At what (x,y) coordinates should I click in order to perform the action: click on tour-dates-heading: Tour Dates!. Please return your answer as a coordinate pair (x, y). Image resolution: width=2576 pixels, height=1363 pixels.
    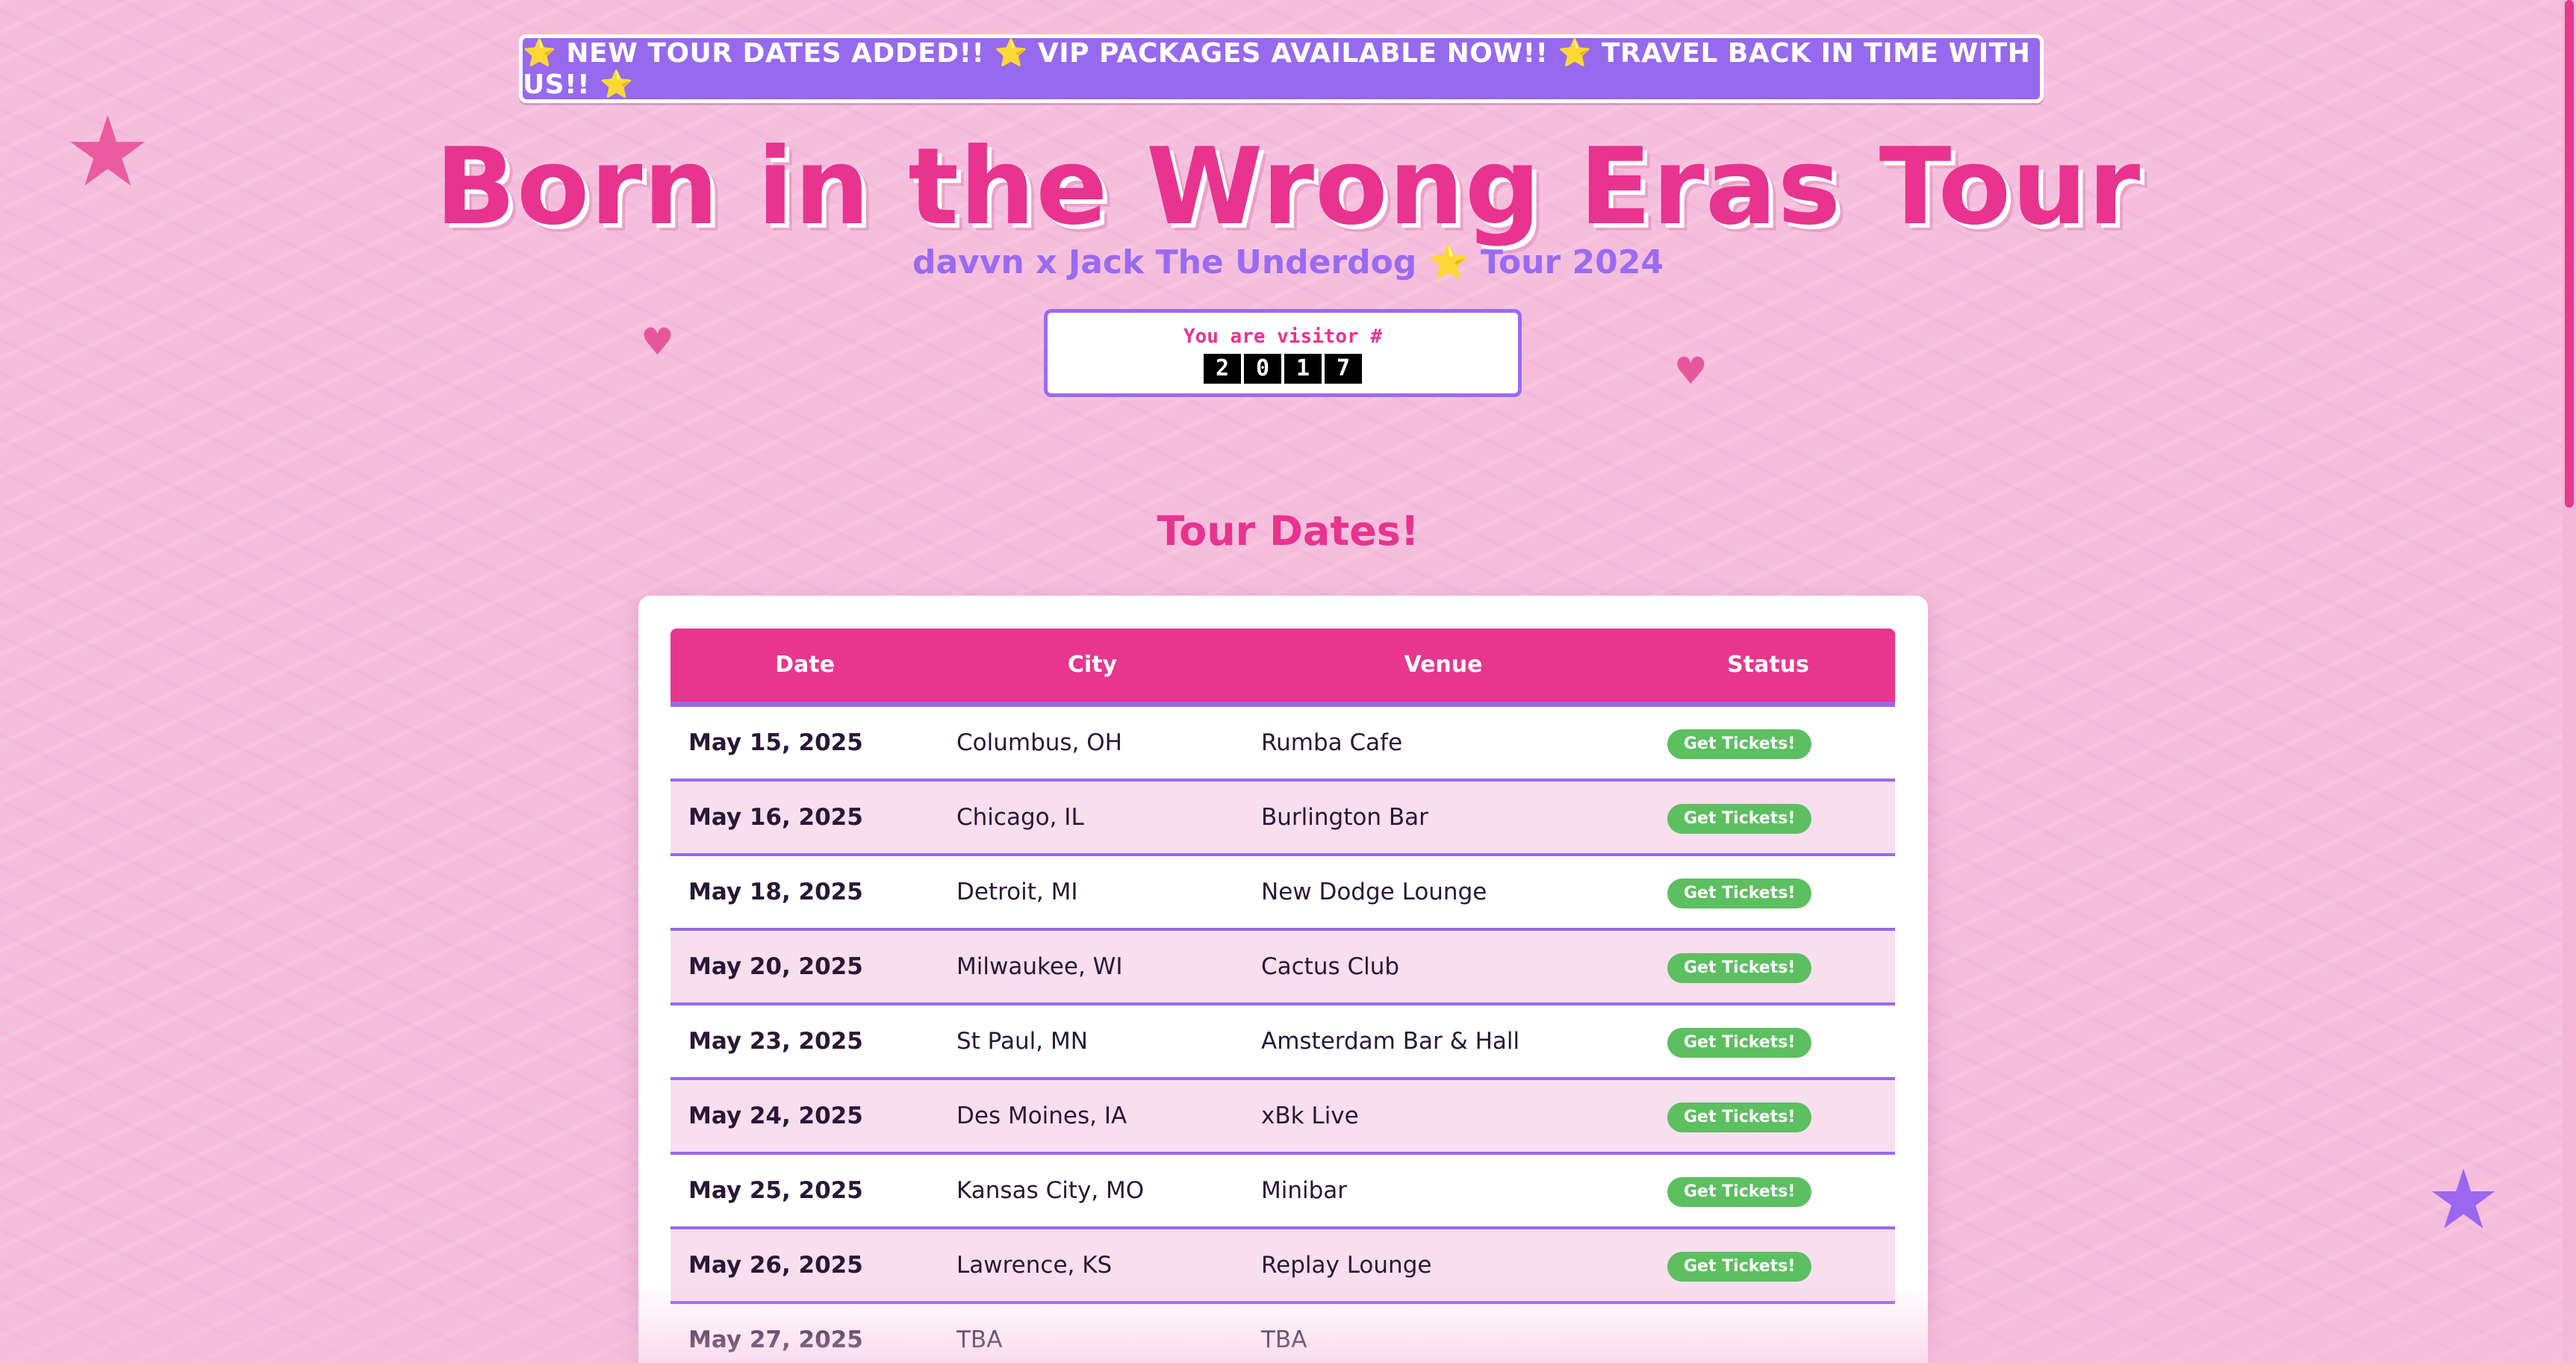
    Looking at the image, I should click on (1288, 531).